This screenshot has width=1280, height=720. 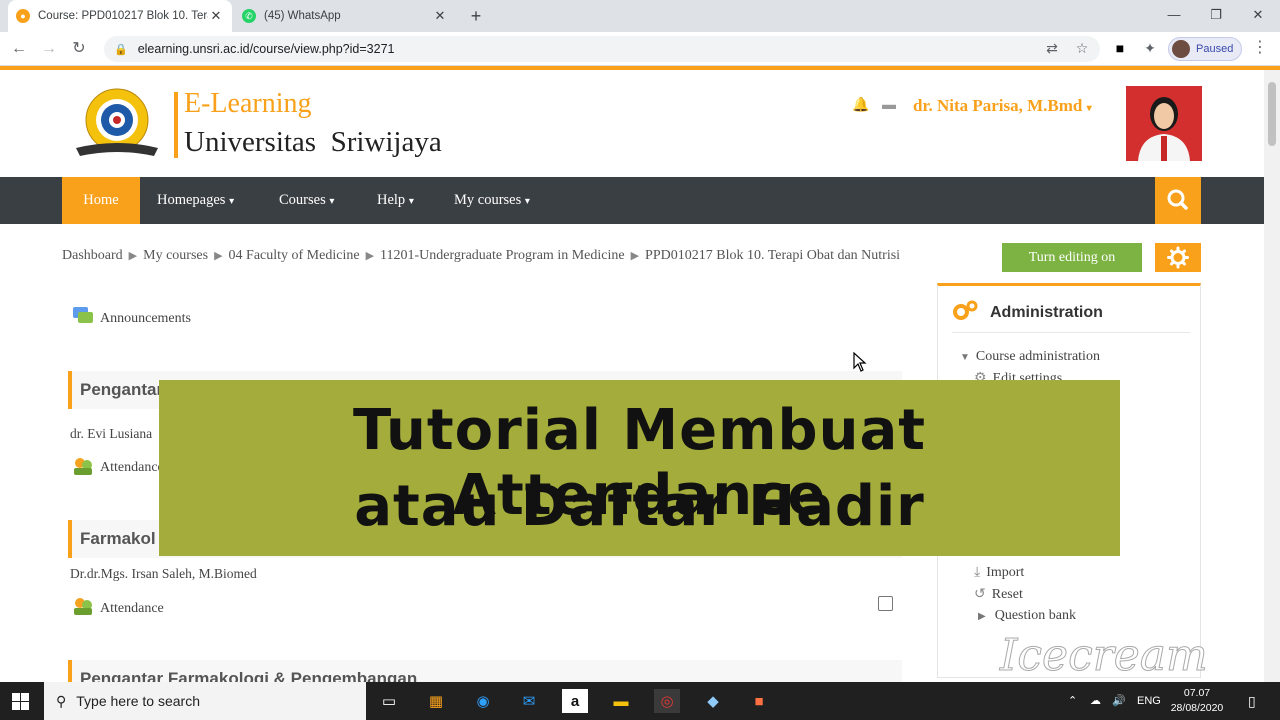 What do you see at coordinates (1119, 701) in the screenshot?
I see `volume-icon: 🔊` at bounding box center [1119, 701].